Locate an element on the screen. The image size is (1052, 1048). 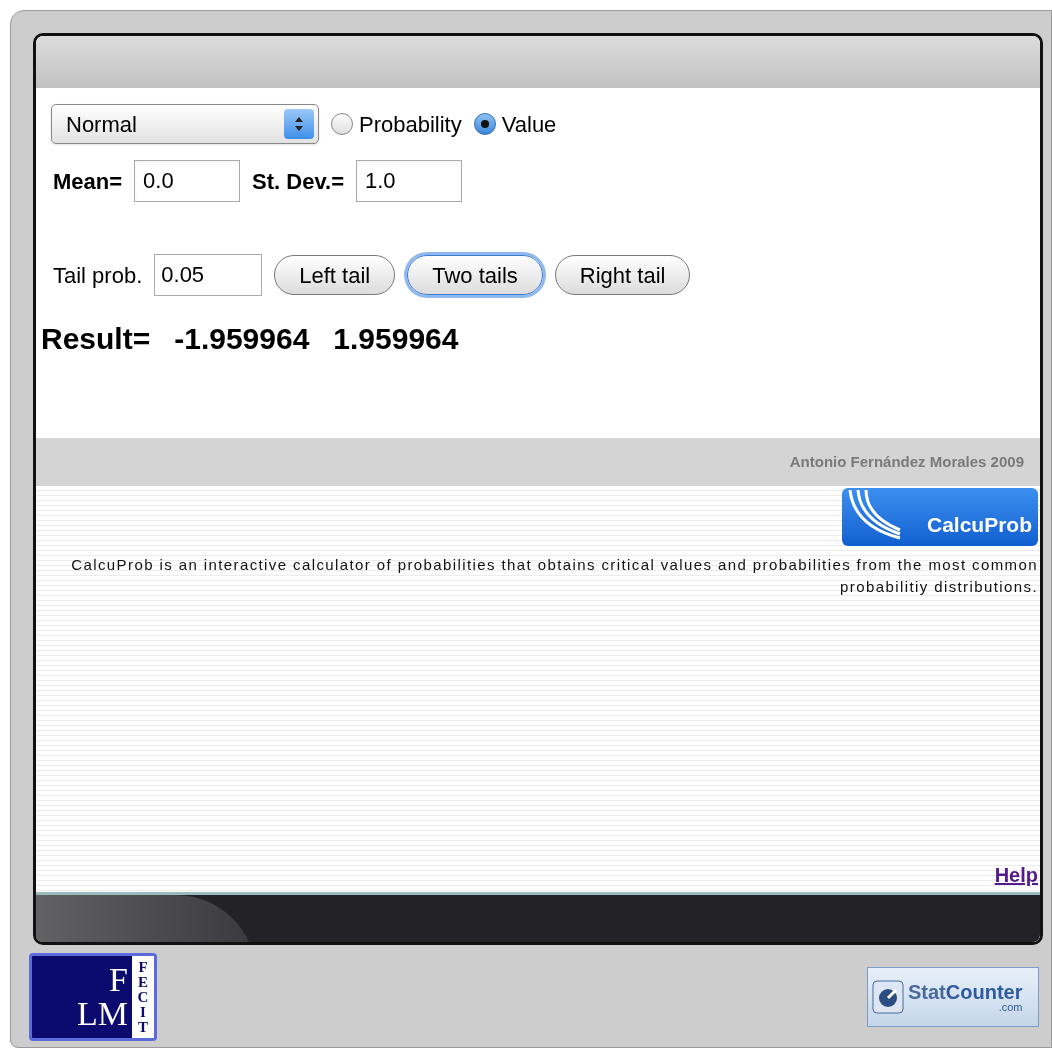
result-label: Result= is located at coordinates (96, 339).